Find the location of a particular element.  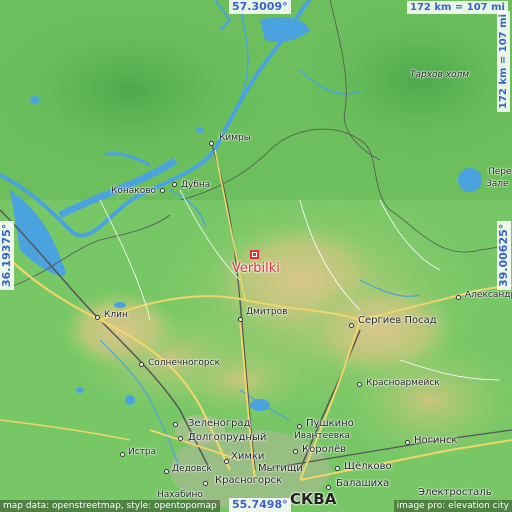

top-latitude-label: 57.3009° is located at coordinates (260, 7).